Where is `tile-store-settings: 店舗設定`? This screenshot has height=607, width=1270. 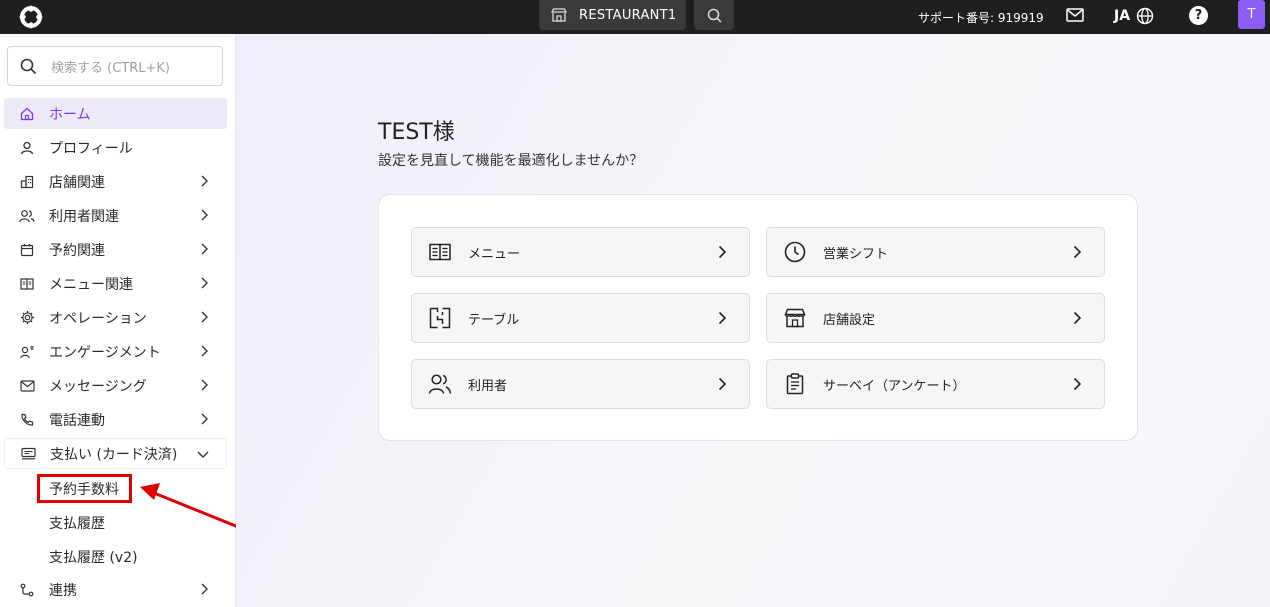
tile-store-settings: 店舗設定 is located at coordinates (935, 318).